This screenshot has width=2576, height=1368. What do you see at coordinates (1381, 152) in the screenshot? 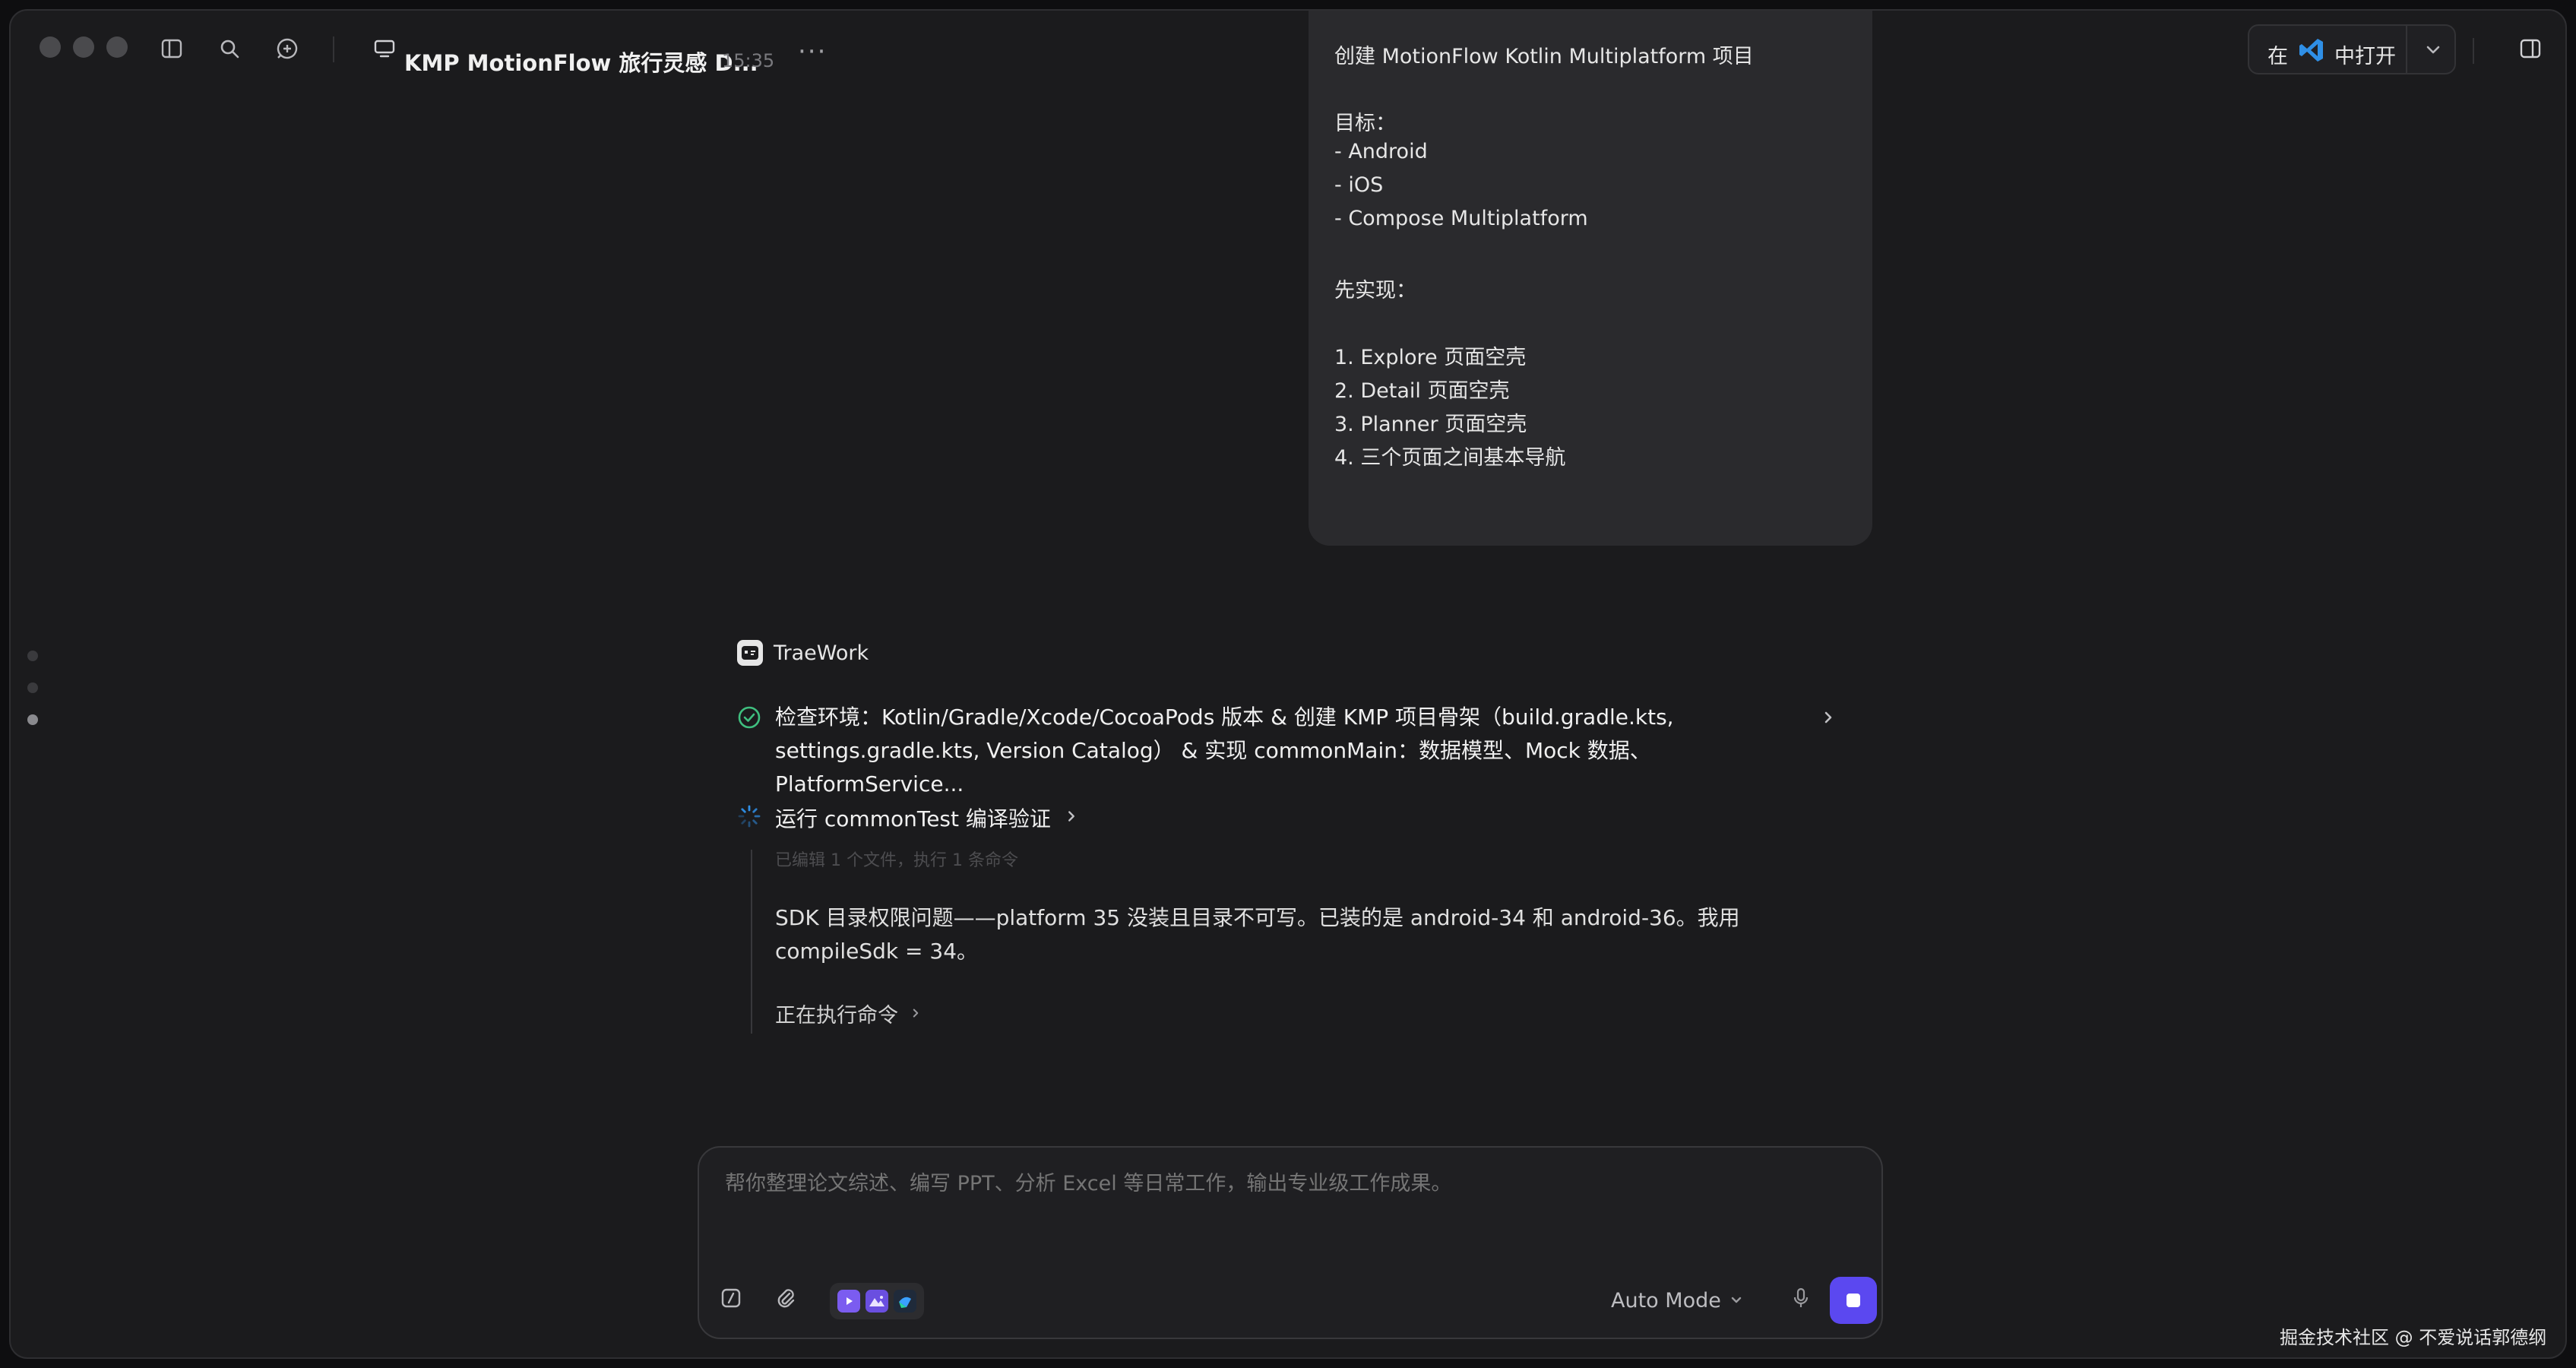
I see `message-line: - Android` at bounding box center [1381, 152].